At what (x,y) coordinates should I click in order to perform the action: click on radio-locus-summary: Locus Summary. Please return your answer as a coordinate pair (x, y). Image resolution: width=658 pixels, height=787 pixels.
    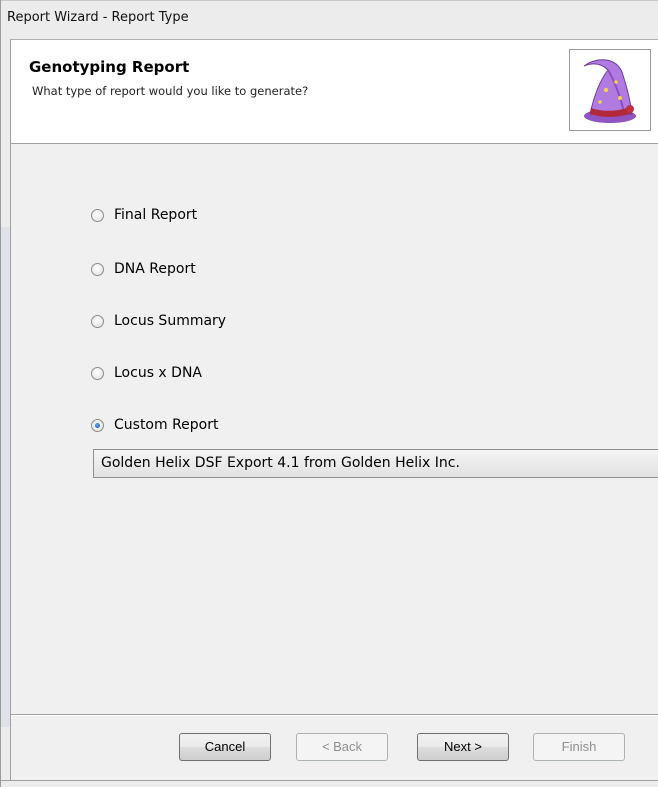
    Looking at the image, I should click on (158, 321).